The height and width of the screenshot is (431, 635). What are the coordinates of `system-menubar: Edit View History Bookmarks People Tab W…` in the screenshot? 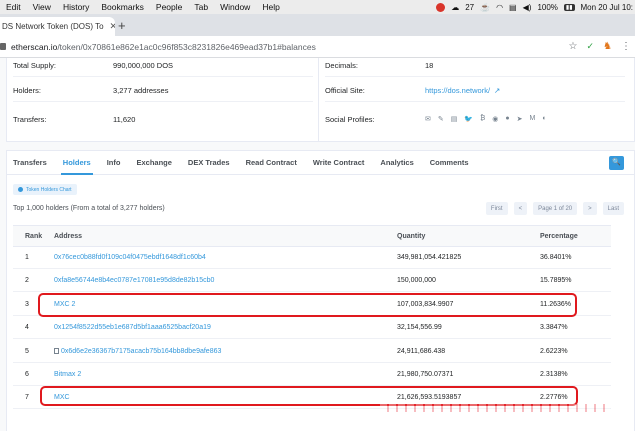 It's located at (317, 7).